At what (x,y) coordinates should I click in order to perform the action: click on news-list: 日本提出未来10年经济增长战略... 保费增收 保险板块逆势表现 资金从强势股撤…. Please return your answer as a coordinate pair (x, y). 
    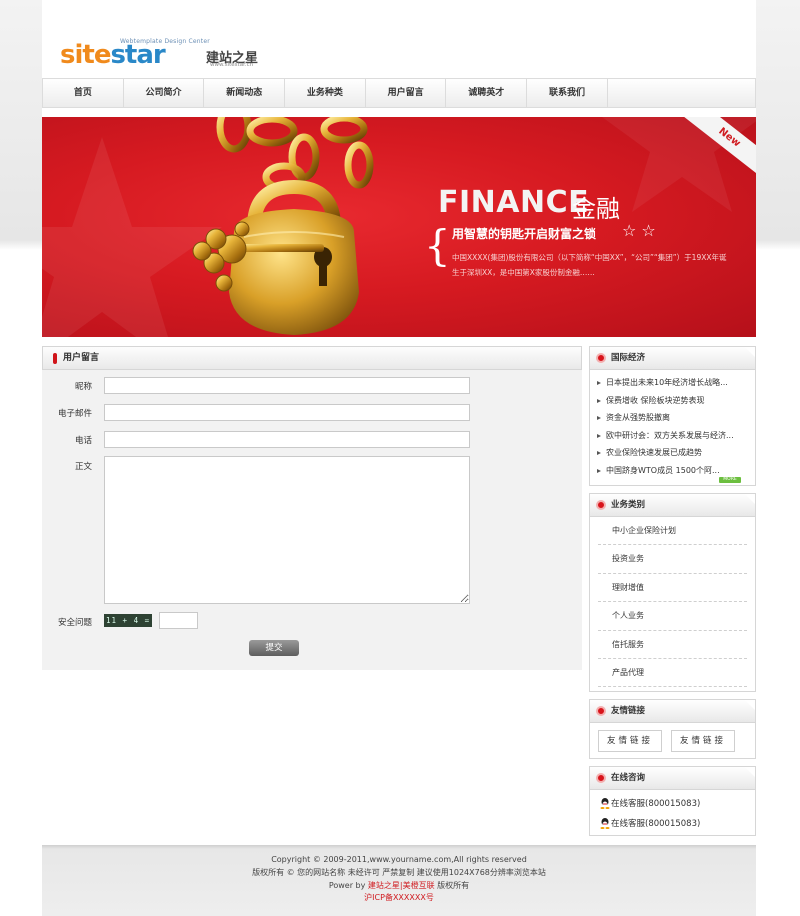
    Looking at the image, I should click on (672, 424).